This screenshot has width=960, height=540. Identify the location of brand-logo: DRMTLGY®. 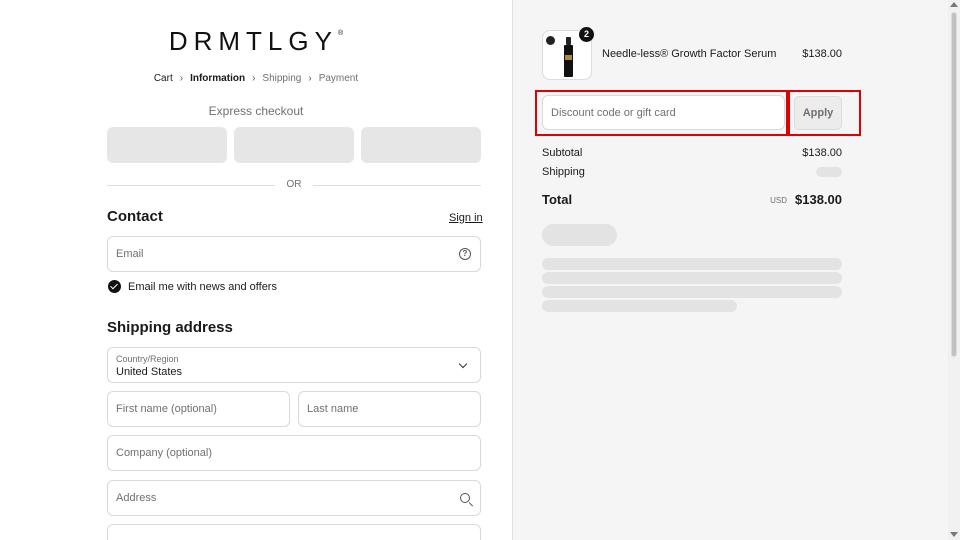
(256, 41).